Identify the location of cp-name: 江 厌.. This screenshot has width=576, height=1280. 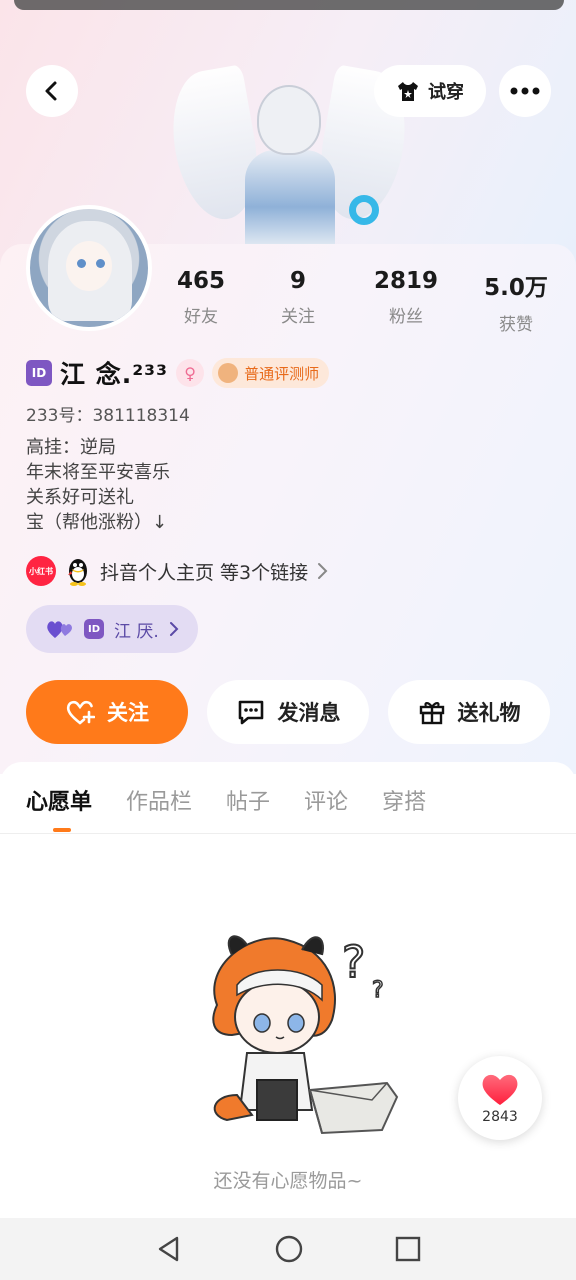
(136, 631).